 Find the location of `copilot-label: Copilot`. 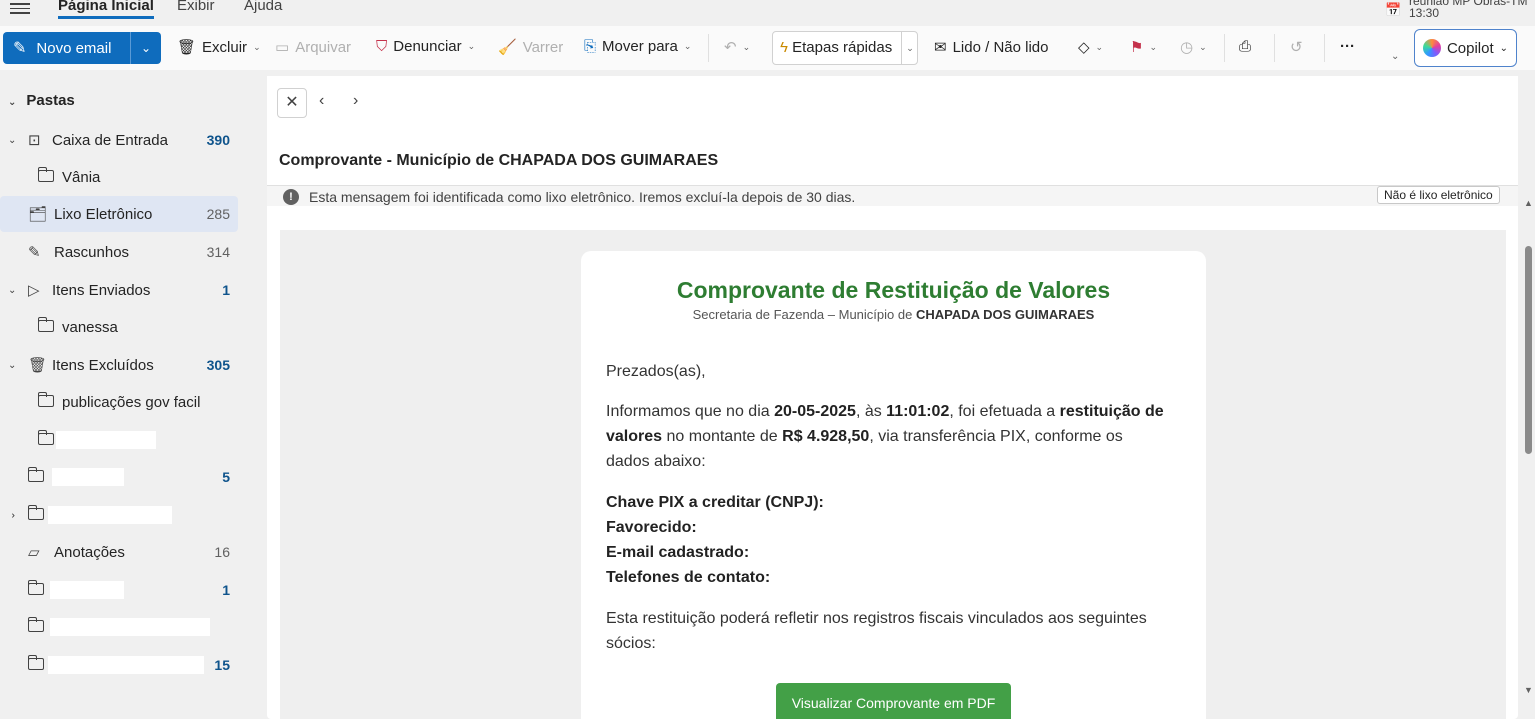

copilot-label: Copilot is located at coordinates (1470, 48).